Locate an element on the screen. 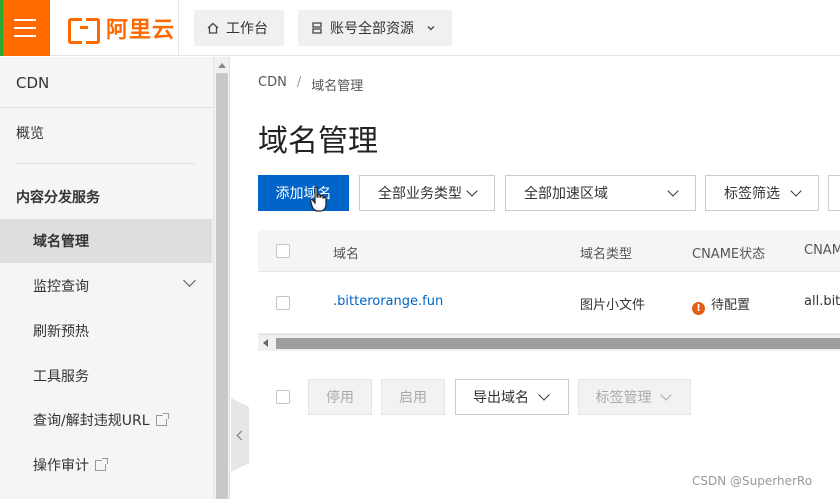 This screenshot has height=499, width=840. sidebar-item-label: 操作审计 is located at coordinates (61, 466).